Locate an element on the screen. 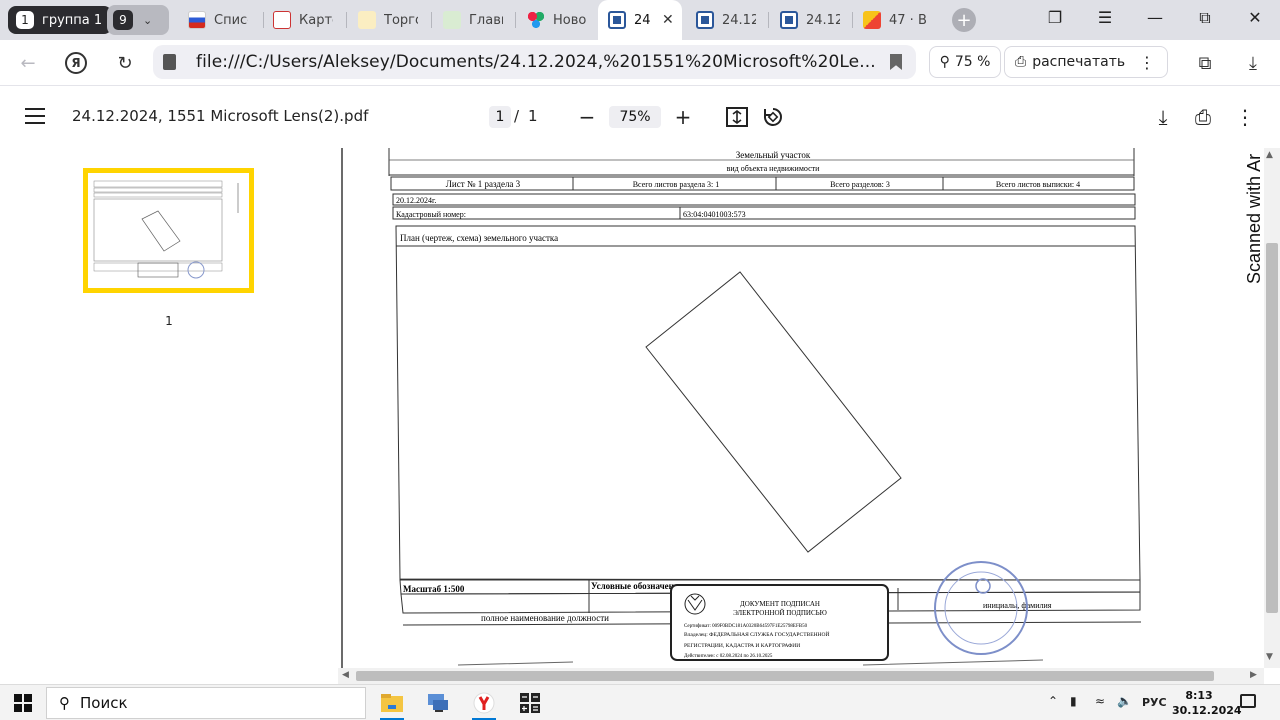 This screenshot has height=720, width=1280. vertical-scroll-thumb is located at coordinates (1272, 428).